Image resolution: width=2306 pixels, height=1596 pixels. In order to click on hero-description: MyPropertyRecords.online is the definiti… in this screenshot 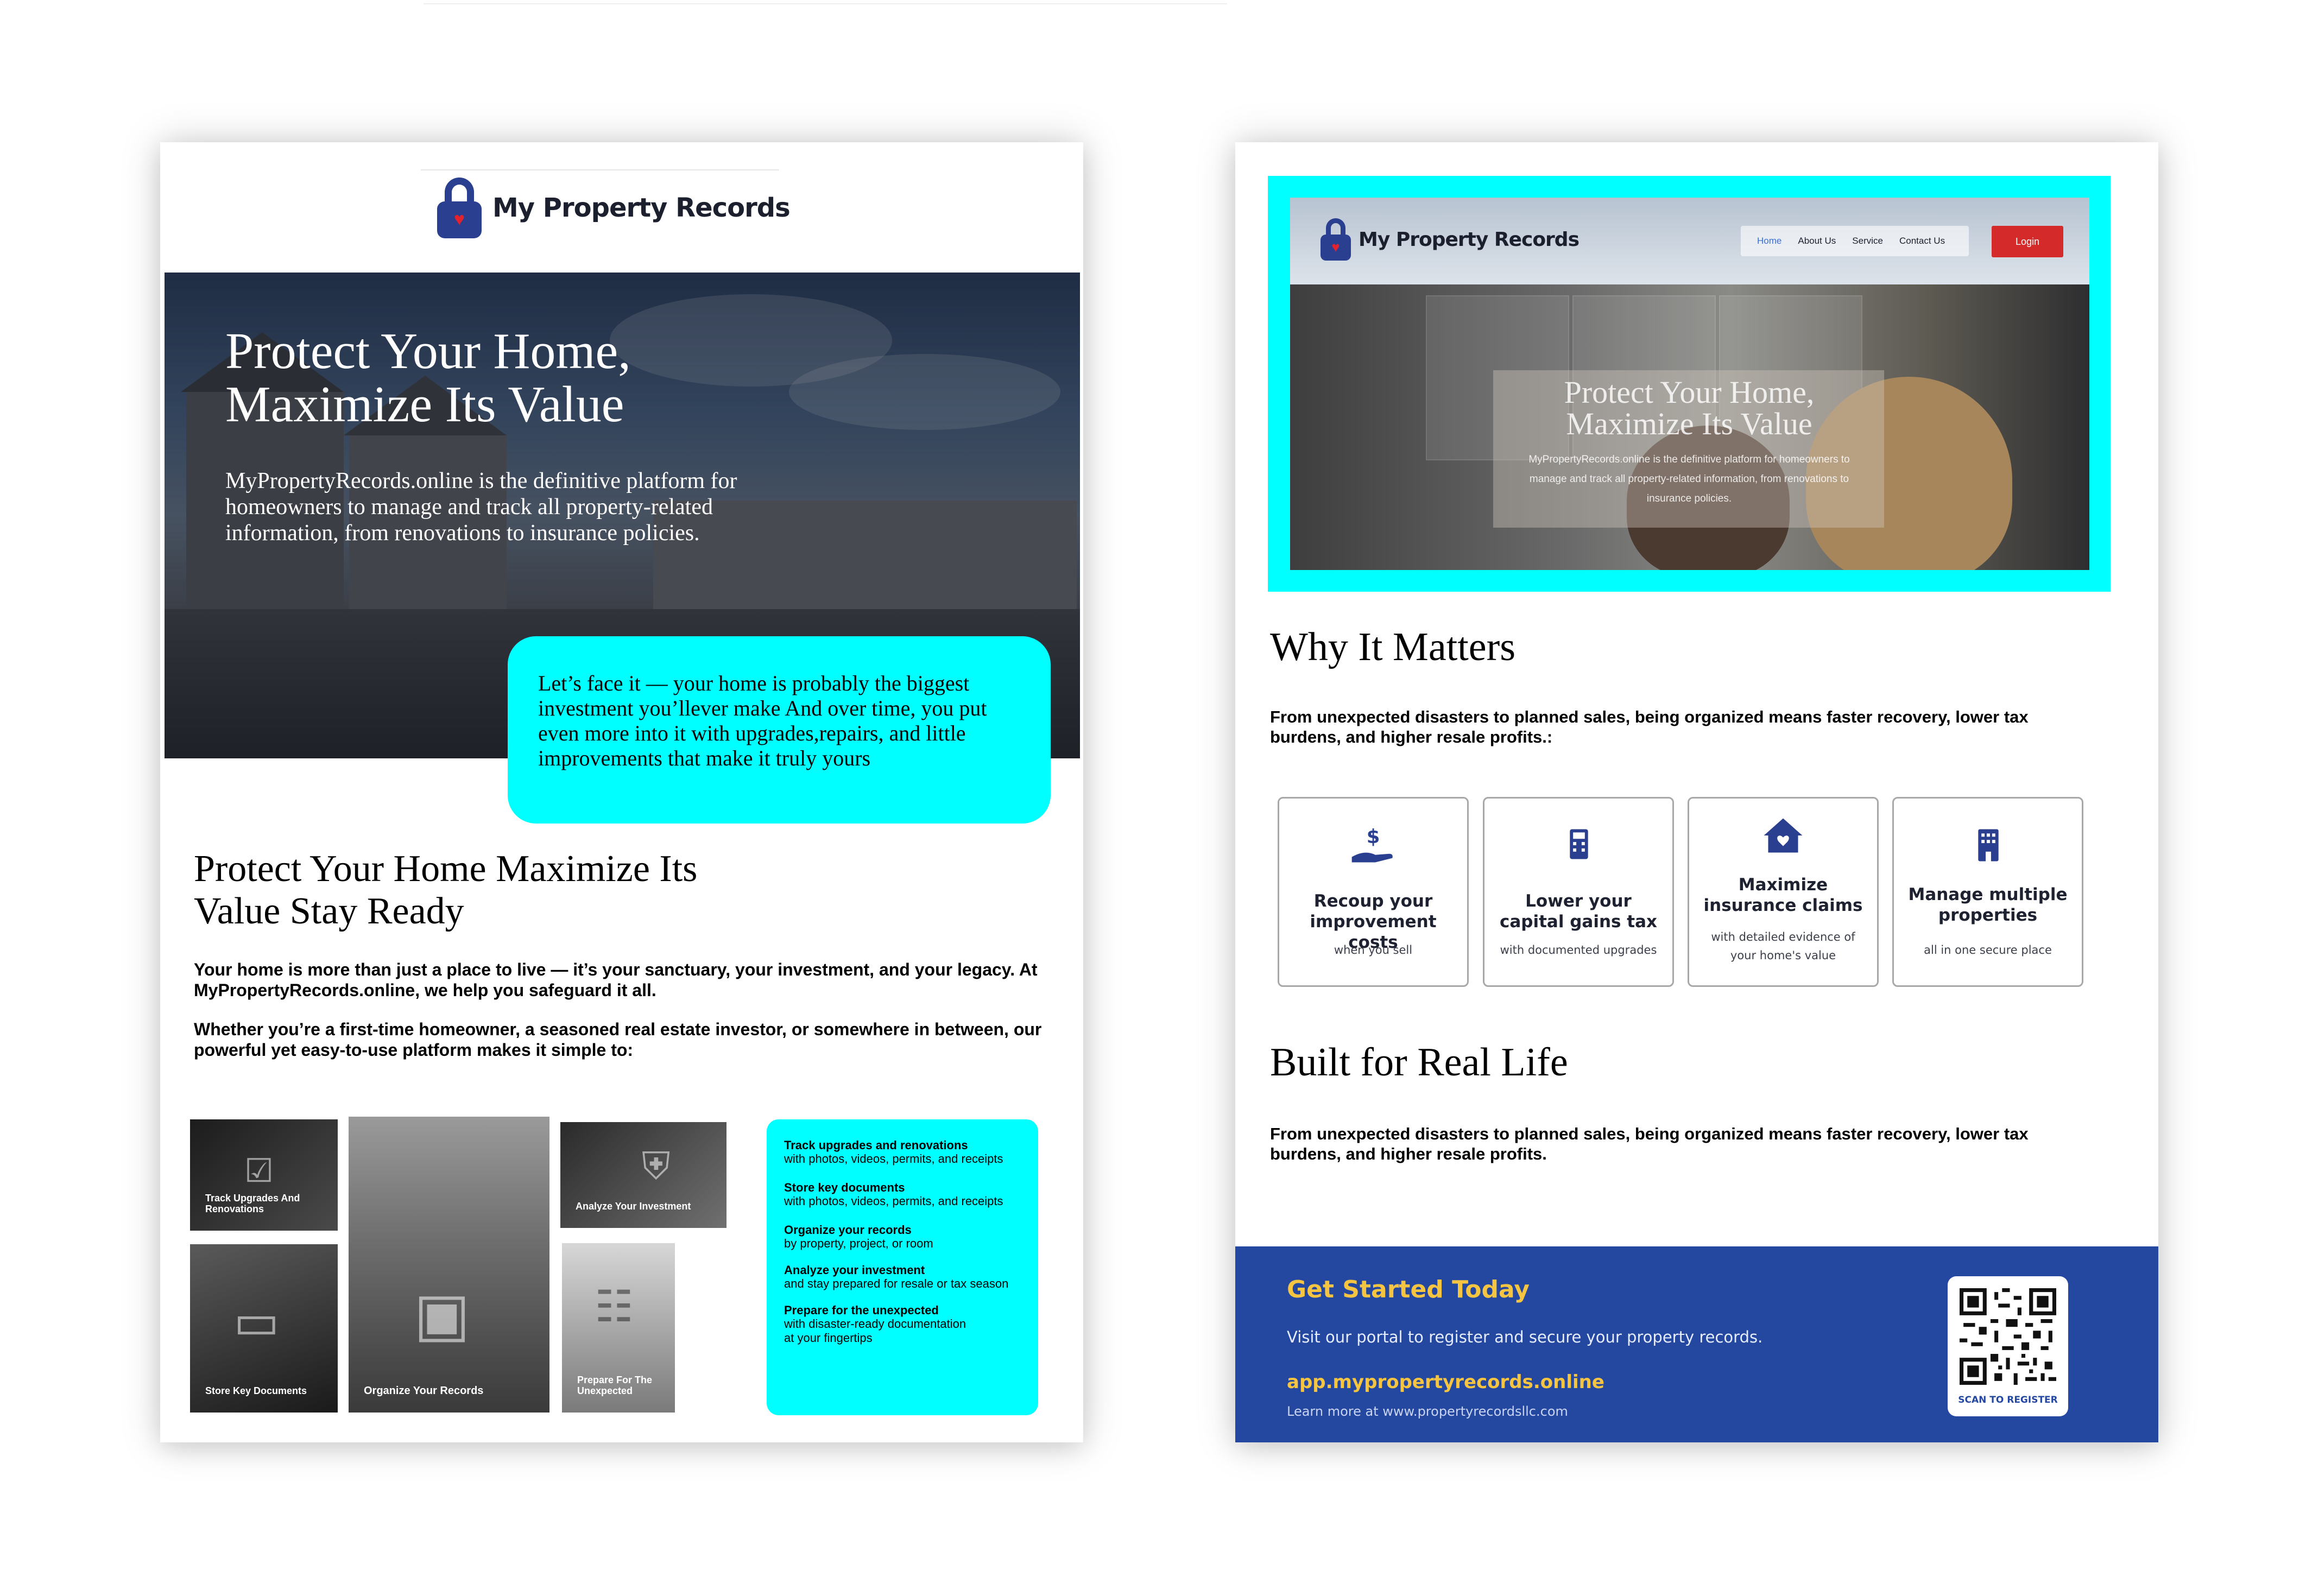, I will do `click(481, 507)`.